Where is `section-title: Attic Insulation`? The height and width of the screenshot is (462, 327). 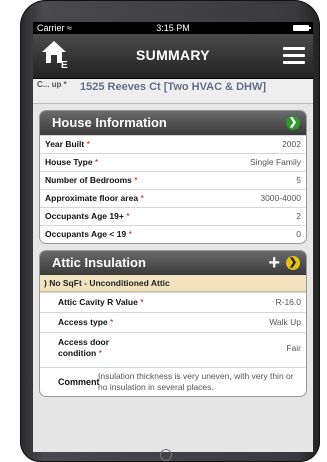 section-title: Attic Insulation is located at coordinates (99, 262).